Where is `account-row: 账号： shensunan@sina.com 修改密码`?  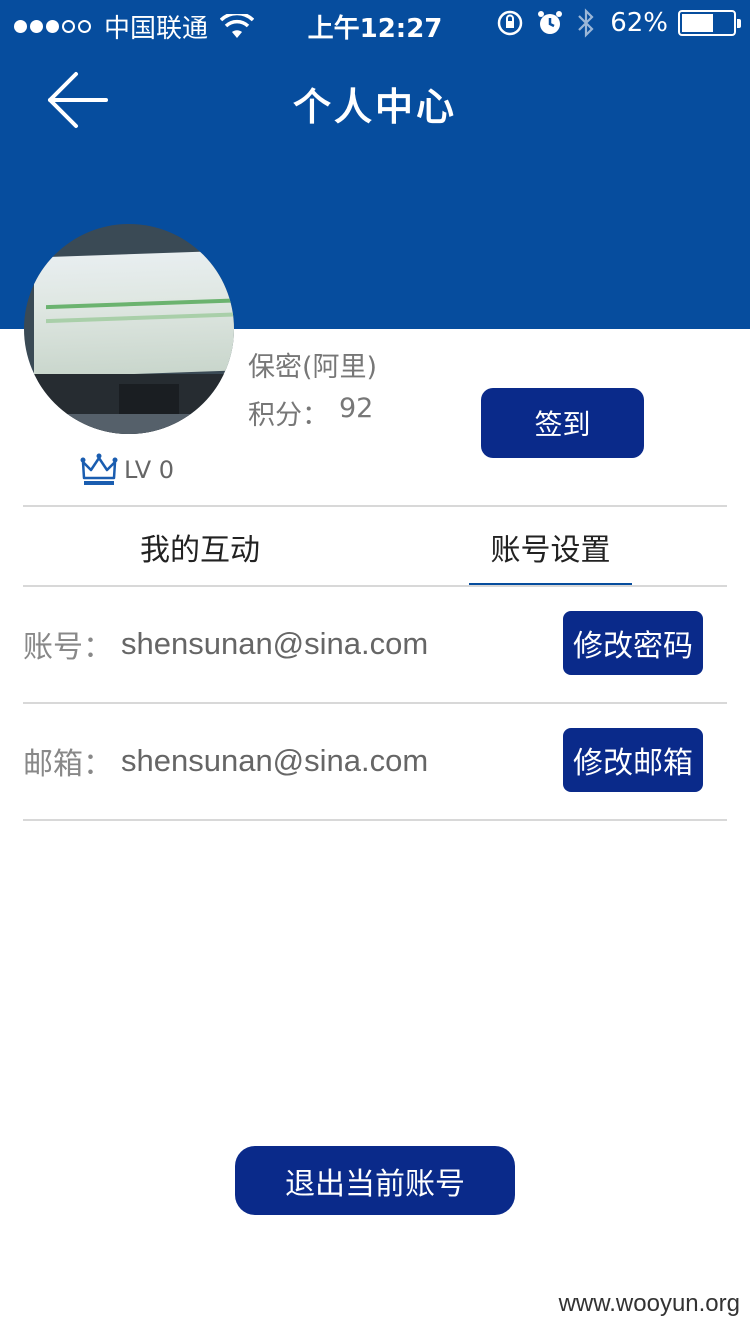
account-row: 账号： shensunan@sina.com 修改密码 is located at coordinates (375, 644).